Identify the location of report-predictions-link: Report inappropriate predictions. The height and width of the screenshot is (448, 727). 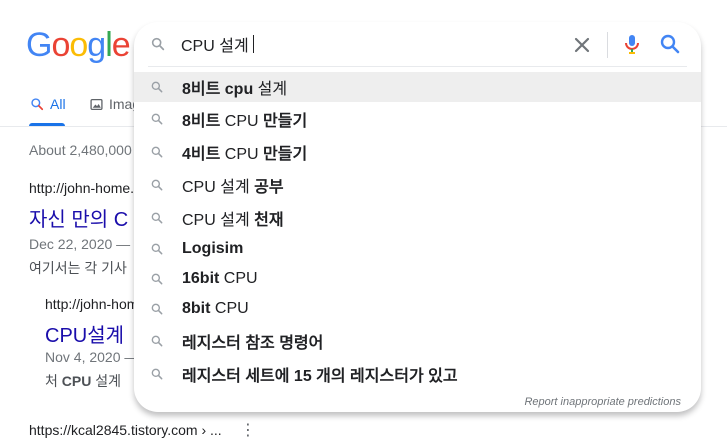
(602, 402).